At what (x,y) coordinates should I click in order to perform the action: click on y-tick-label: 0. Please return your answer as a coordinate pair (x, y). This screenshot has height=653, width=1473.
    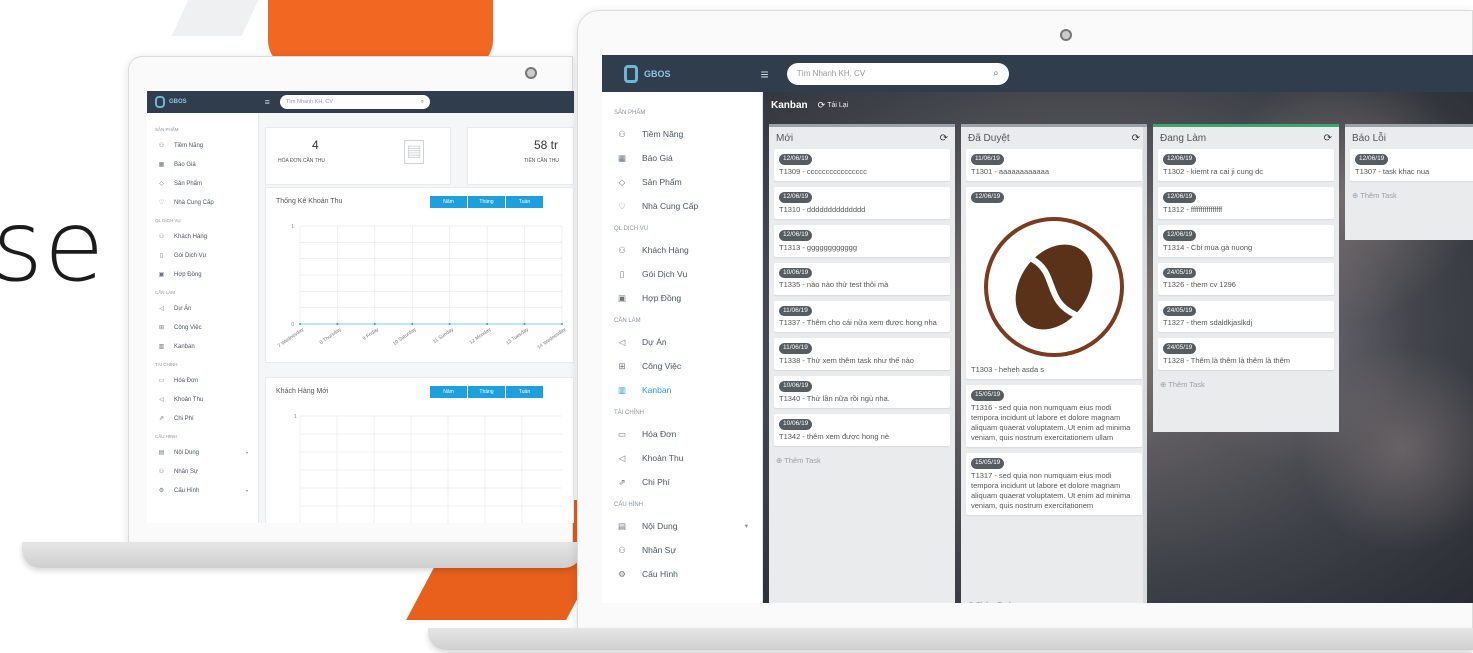
    Looking at the image, I should click on (292, 325).